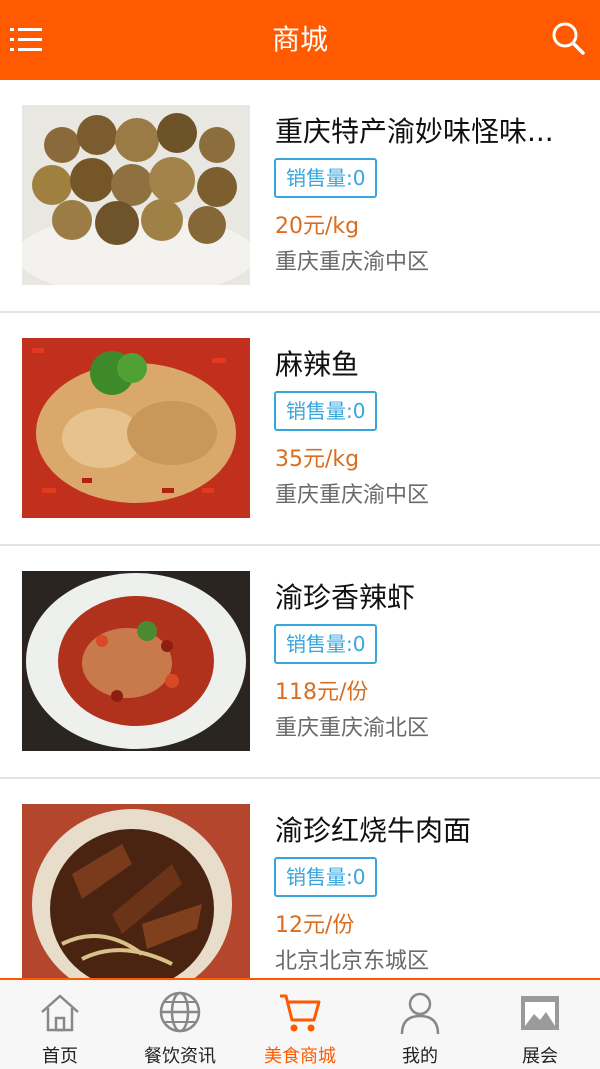 The height and width of the screenshot is (1069, 600). I want to click on product-location: 北京北京东城区, so click(352, 961).